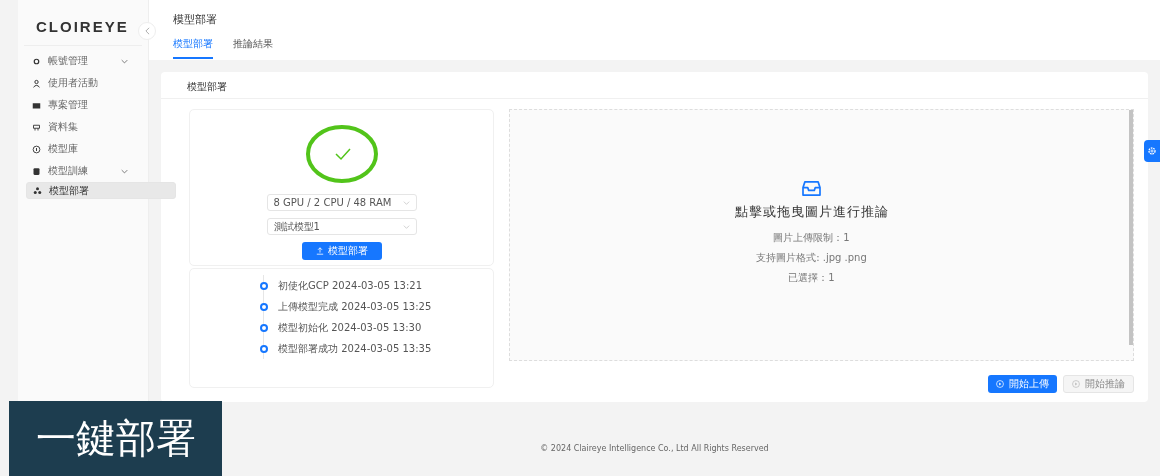 The width and height of the screenshot is (1160, 476). What do you see at coordinates (147, 31) in the screenshot?
I see `chevron-left-icon` at bounding box center [147, 31].